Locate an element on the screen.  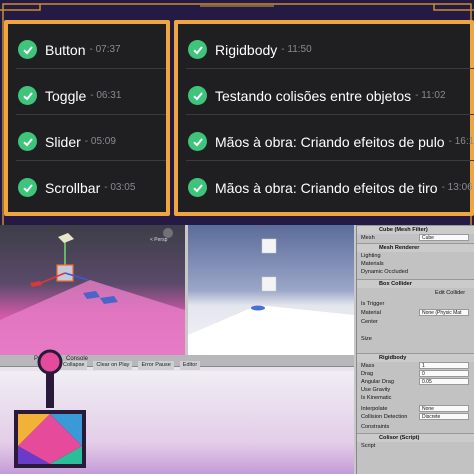
field-label: Center is located at coordinates (369, 322).